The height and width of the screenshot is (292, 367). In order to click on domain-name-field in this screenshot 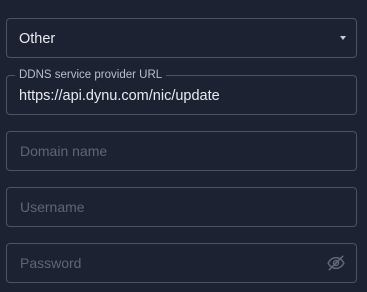, I will do `click(181, 151)`.